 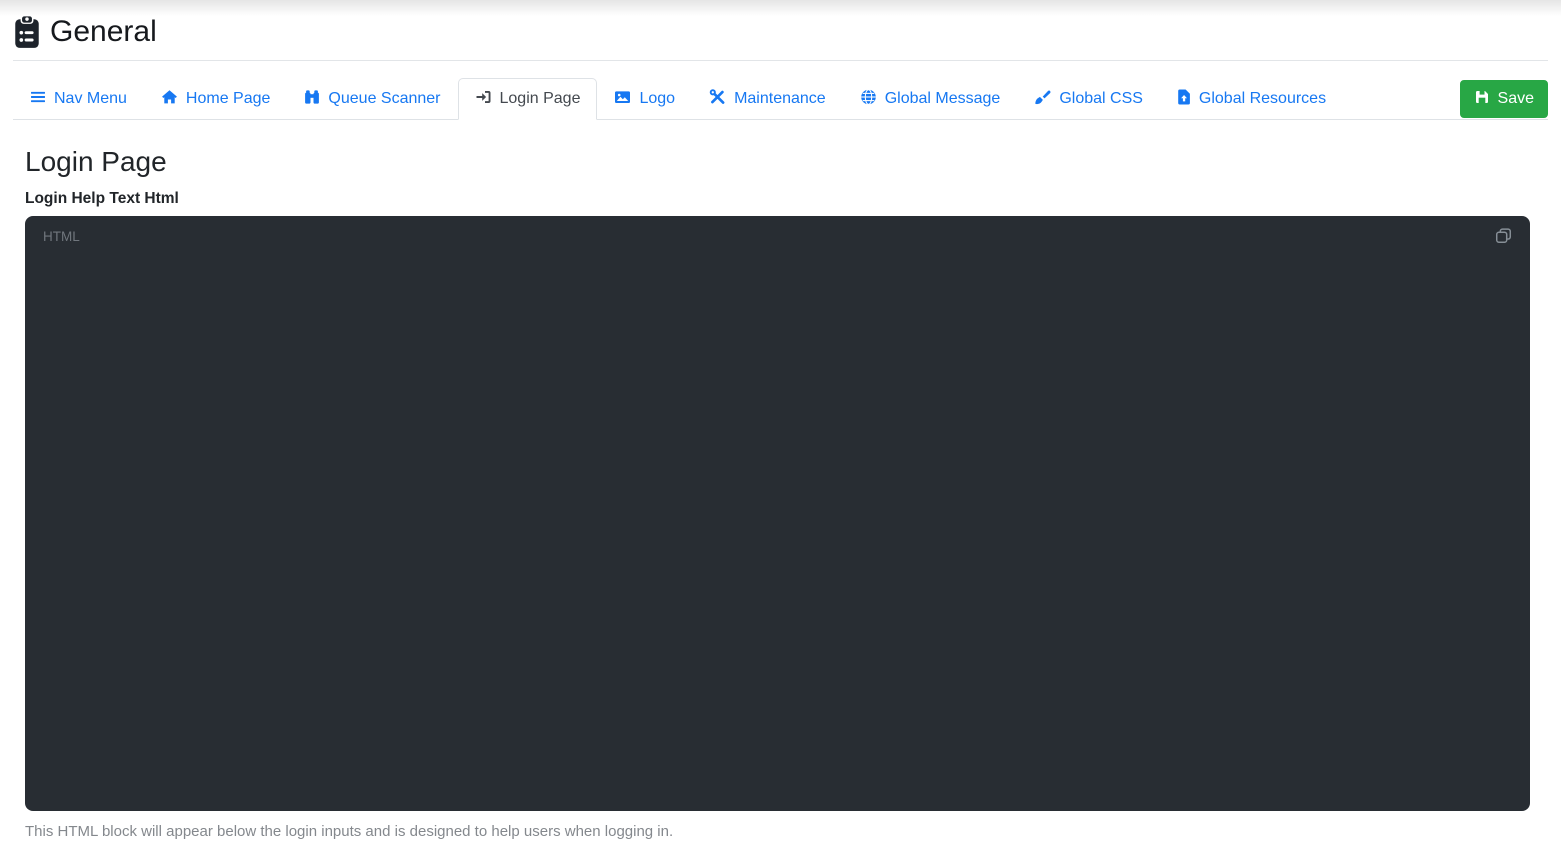 What do you see at coordinates (90, 98) in the screenshot?
I see `tab-label: Nav Menu` at bounding box center [90, 98].